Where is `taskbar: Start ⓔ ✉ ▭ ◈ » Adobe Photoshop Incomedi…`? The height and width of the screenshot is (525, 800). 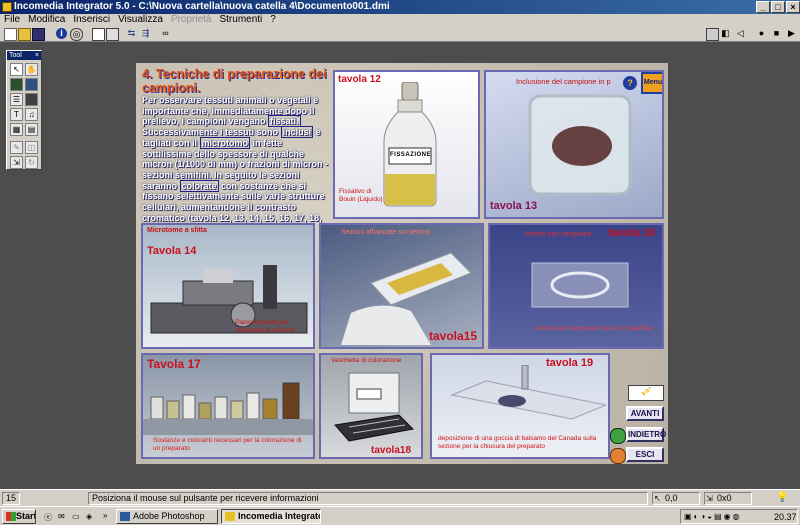
taskbar: Start ⓔ ✉ ▭ ◈ » Adobe Photoshop Incomedi… is located at coordinates (400, 515).